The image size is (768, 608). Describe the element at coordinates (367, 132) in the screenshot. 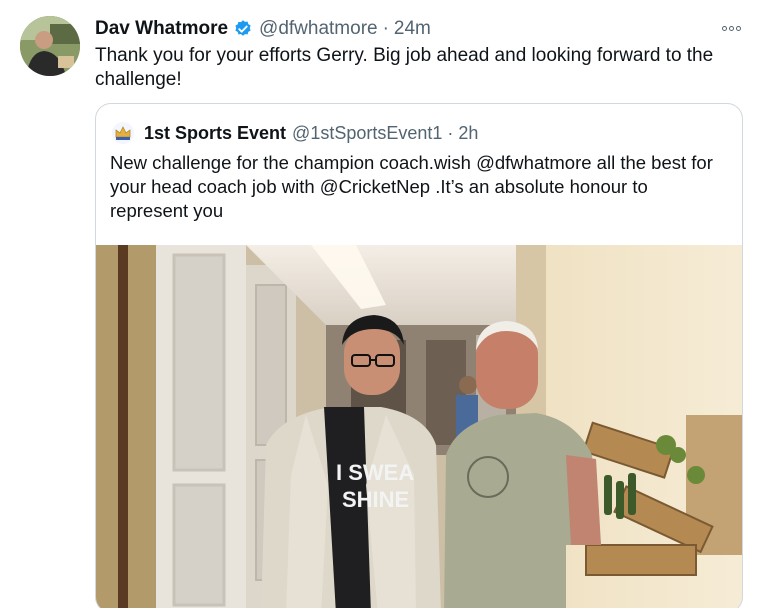

I see `quoted-author-handle: @1stSportsEvent1` at that location.